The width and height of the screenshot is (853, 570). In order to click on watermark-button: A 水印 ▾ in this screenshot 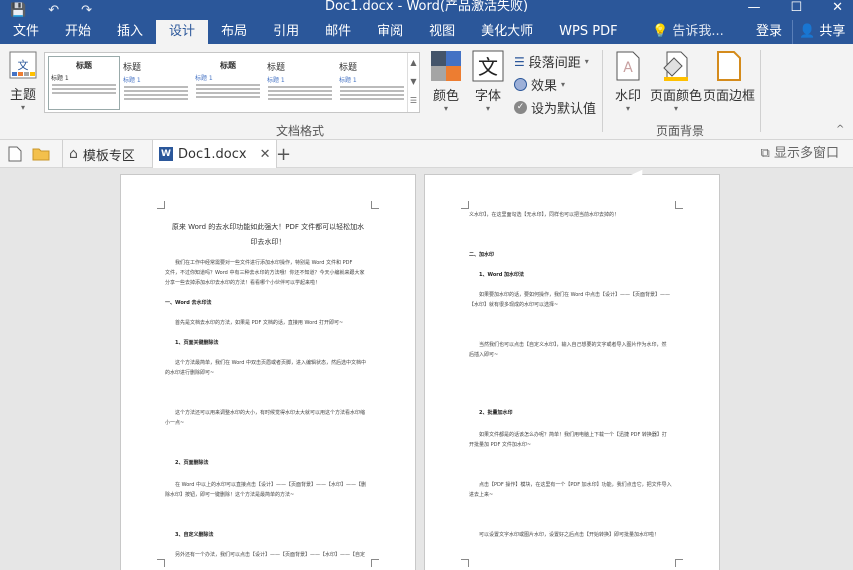, I will do `click(628, 81)`.